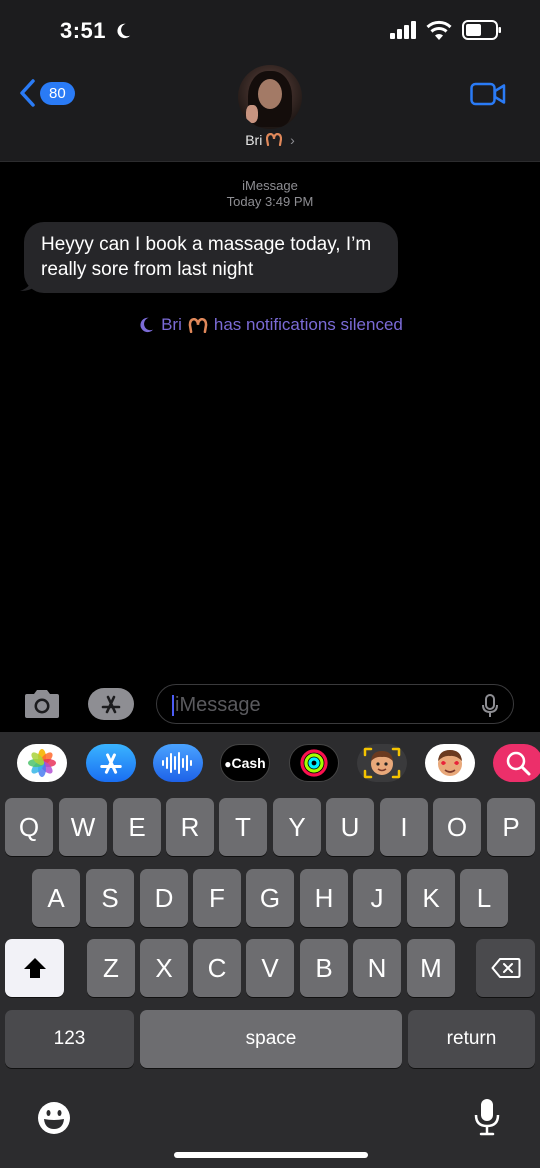 The width and height of the screenshot is (540, 1168). I want to click on photos-app-button, so click(42, 763).